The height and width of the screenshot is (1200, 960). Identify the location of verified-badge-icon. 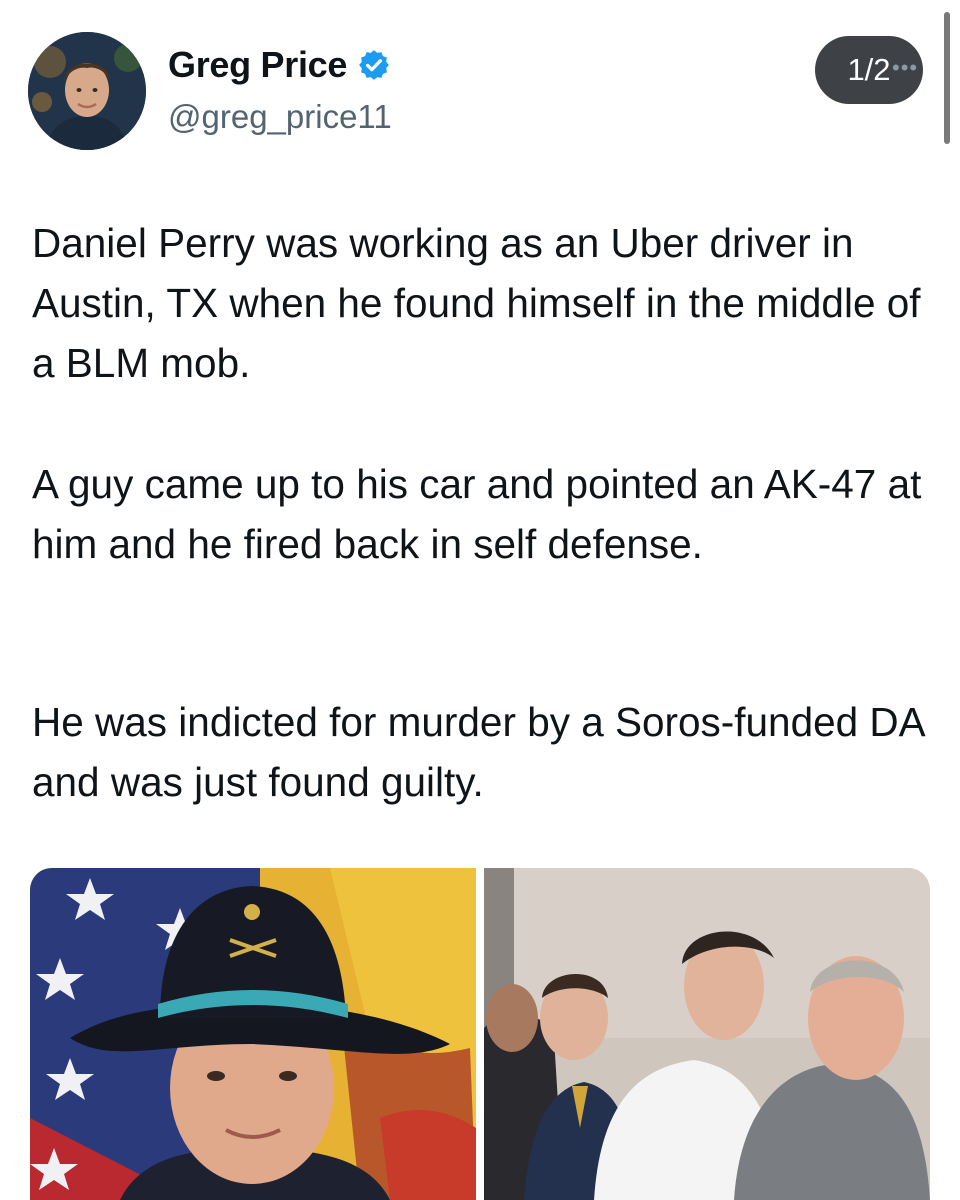
(374, 65).